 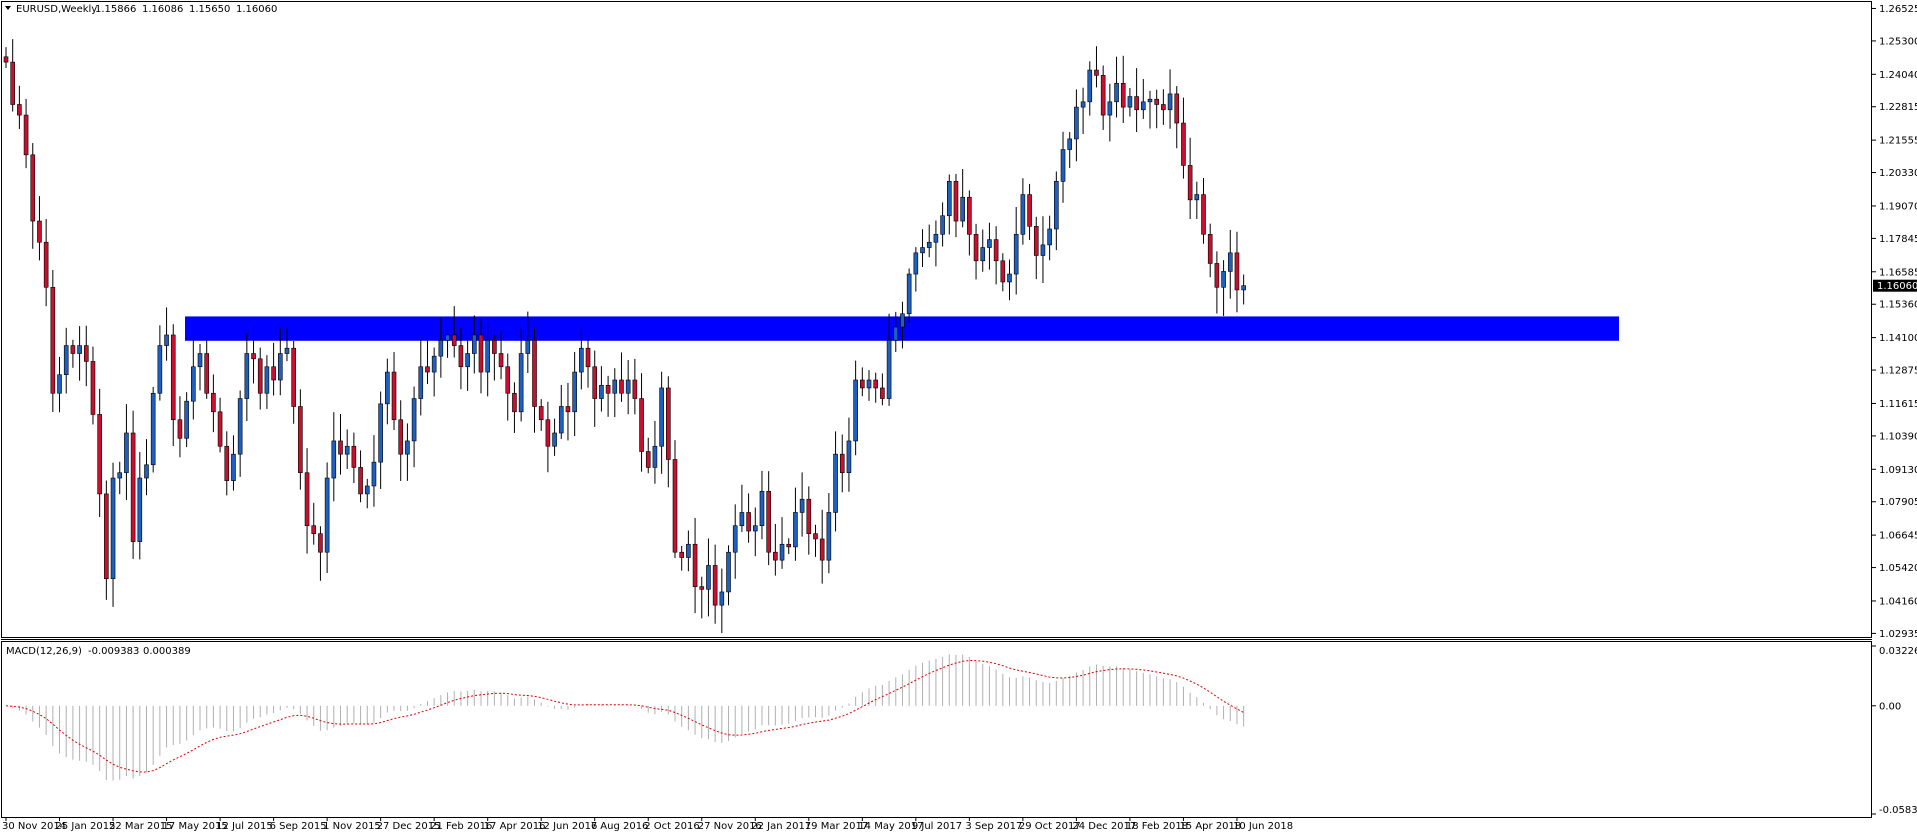 What do you see at coordinates (56, 9) in the screenshot?
I see `header-symbol: EURUSD,Weekly` at bounding box center [56, 9].